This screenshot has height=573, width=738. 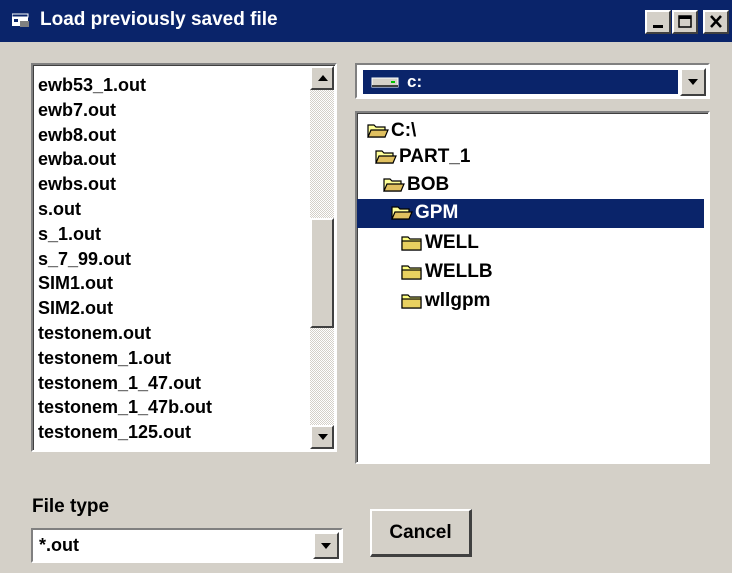 I want to click on file-list-scrollbar, so click(x=322, y=257).